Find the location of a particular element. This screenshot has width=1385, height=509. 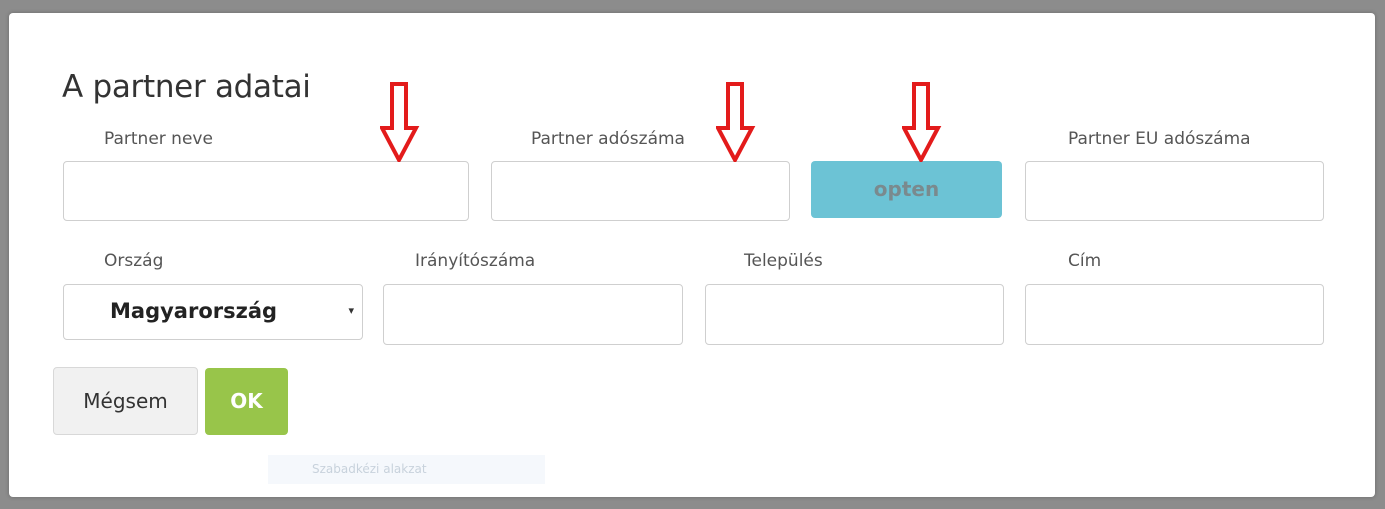

partner-eu-tax-input is located at coordinates (1174, 191).